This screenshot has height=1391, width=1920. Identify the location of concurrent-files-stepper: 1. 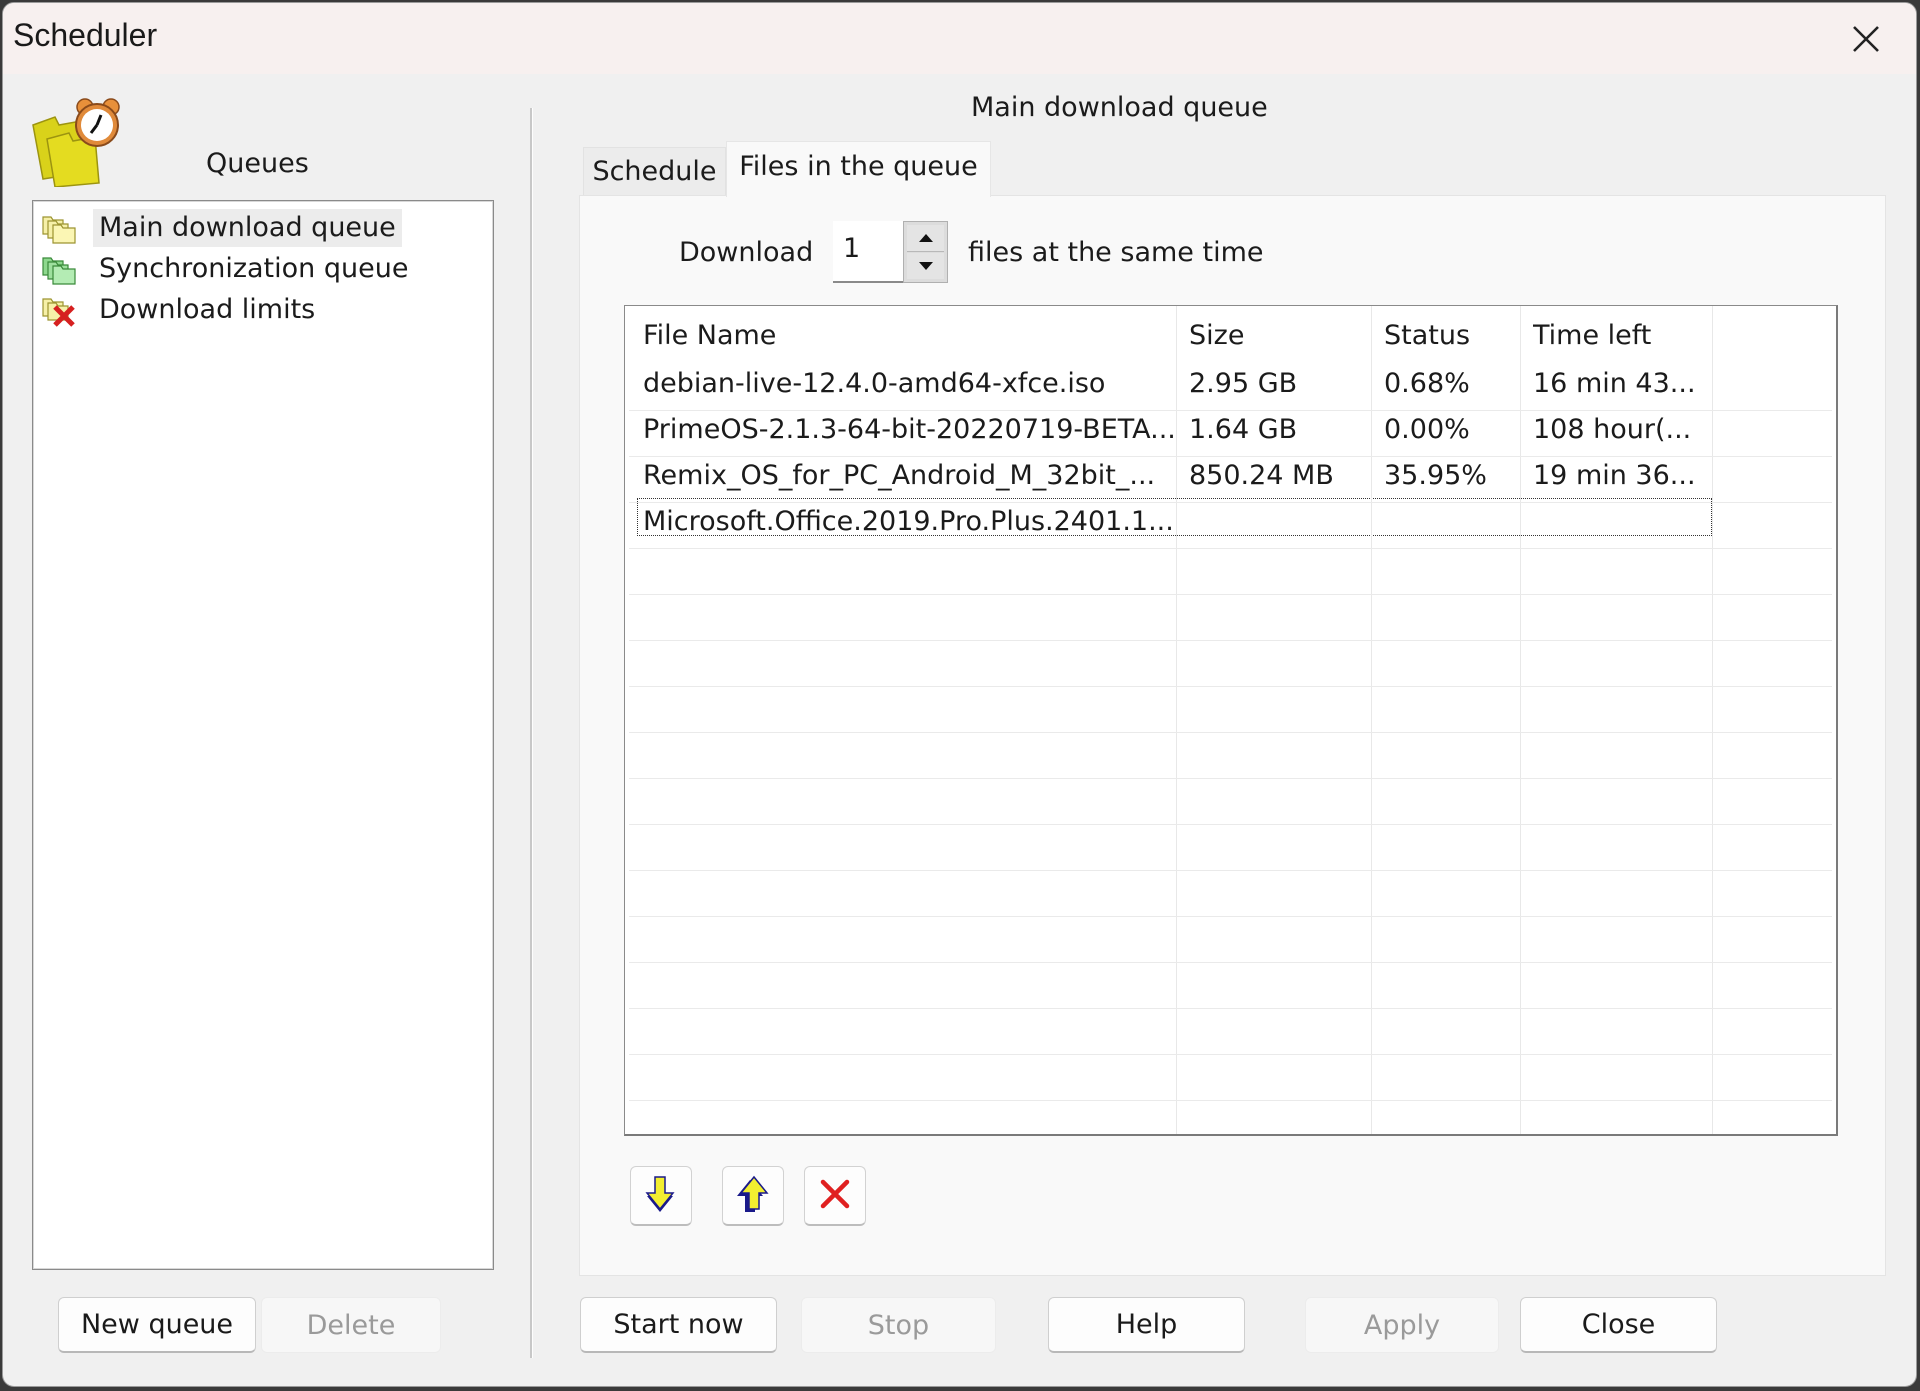
(890, 252).